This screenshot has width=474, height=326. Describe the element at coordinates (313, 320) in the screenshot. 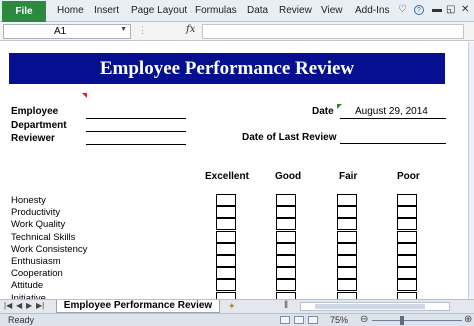

I see `page-break-view-icon` at that location.